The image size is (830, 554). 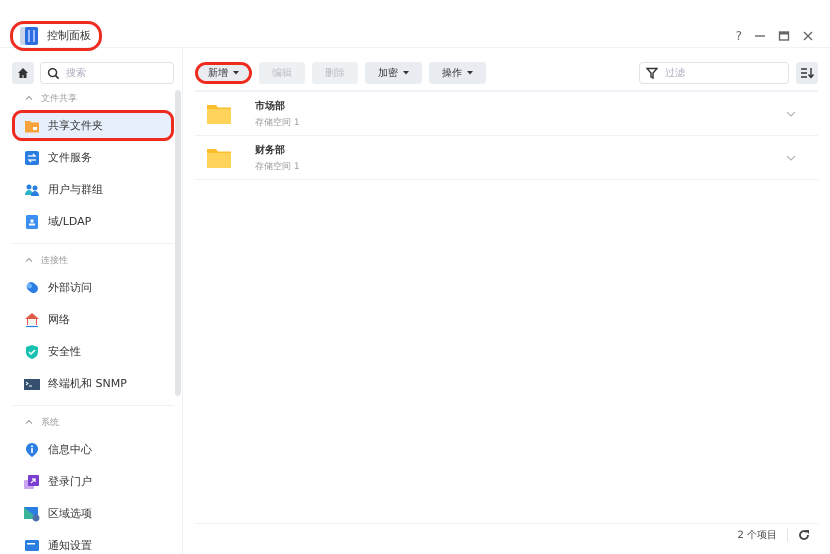 What do you see at coordinates (270, 150) in the screenshot?
I see `folder-name: 财务部` at bounding box center [270, 150].